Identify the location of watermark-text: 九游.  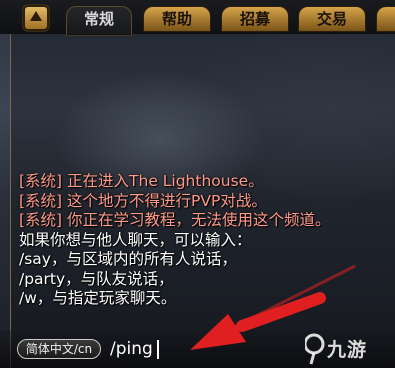
(347, 350).